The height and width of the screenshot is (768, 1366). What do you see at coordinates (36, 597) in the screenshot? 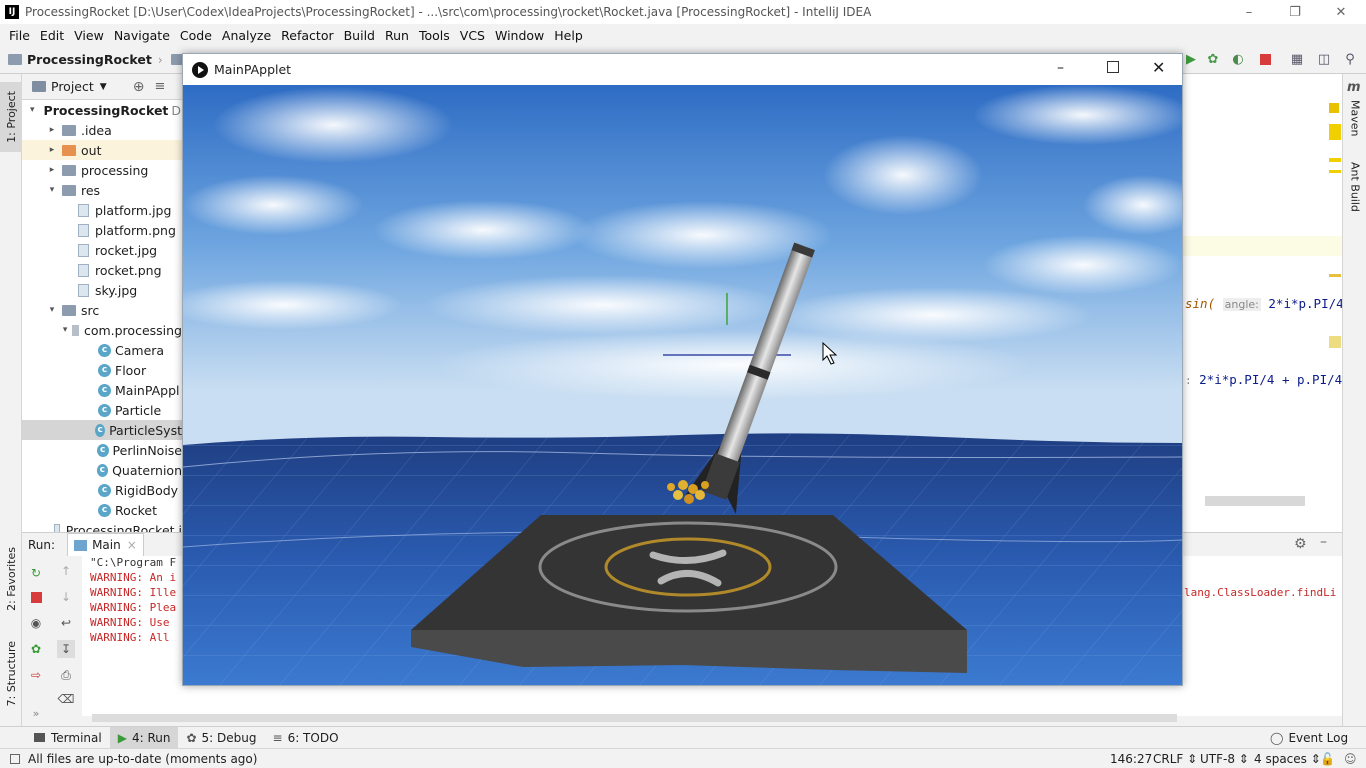
I see `stop-icon` at bounding box center [36, 597].